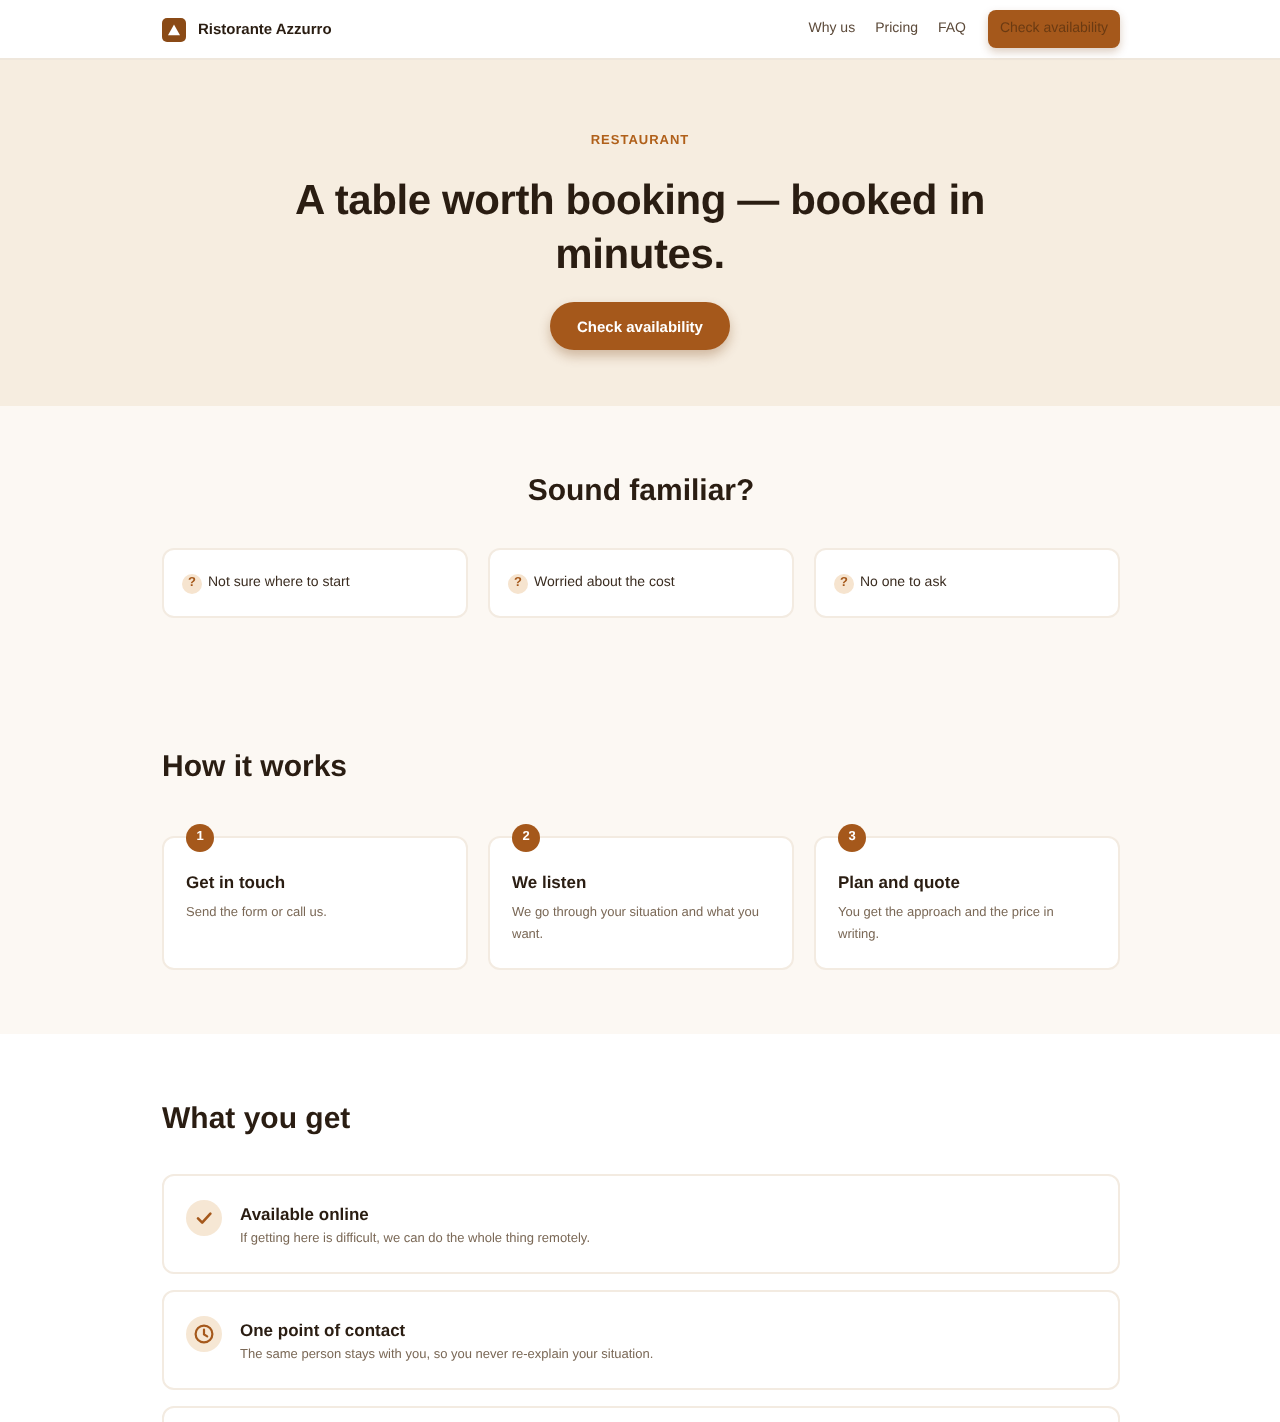  Describe the element at coordinates (204, 1218) in the screenshot. I see `check-icon` at that location.